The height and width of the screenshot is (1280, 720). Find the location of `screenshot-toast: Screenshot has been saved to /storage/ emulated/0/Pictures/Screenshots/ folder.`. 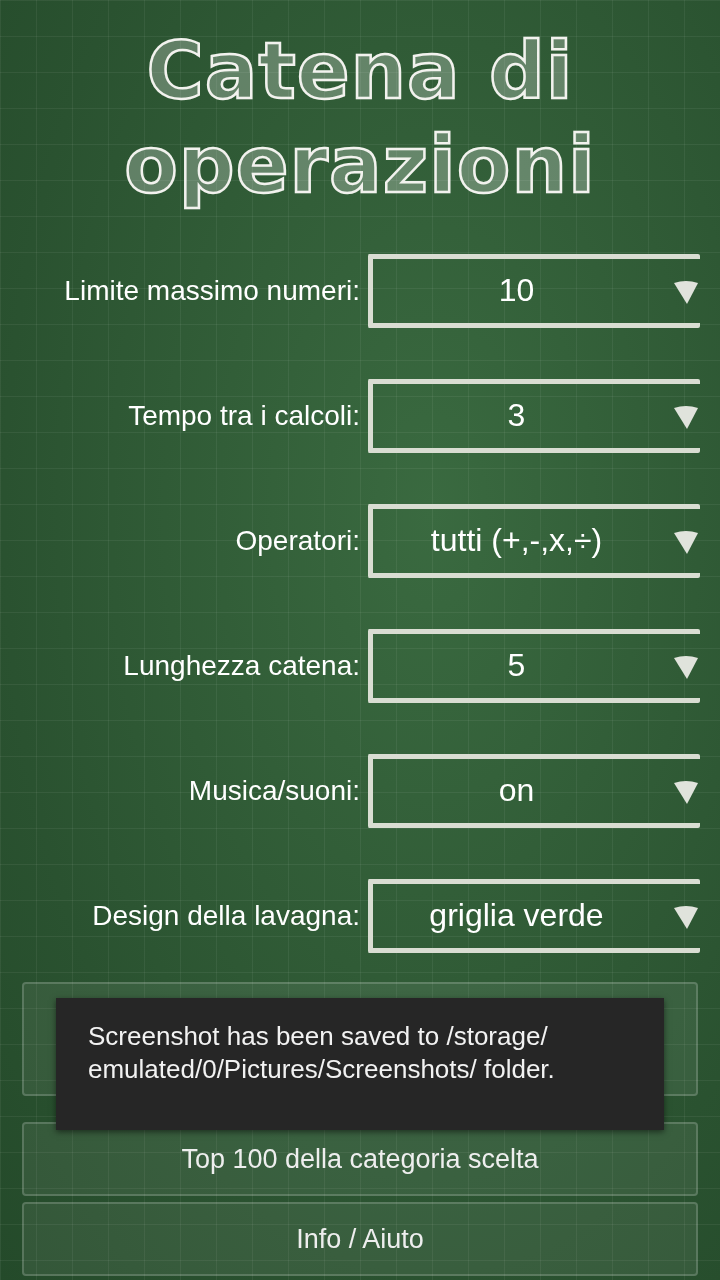

screenshot-toast: Screenshot has been saved to /storage/ emulated/0/Pictures/Screenshots/ folder. is located at coordinates (360, 1064).